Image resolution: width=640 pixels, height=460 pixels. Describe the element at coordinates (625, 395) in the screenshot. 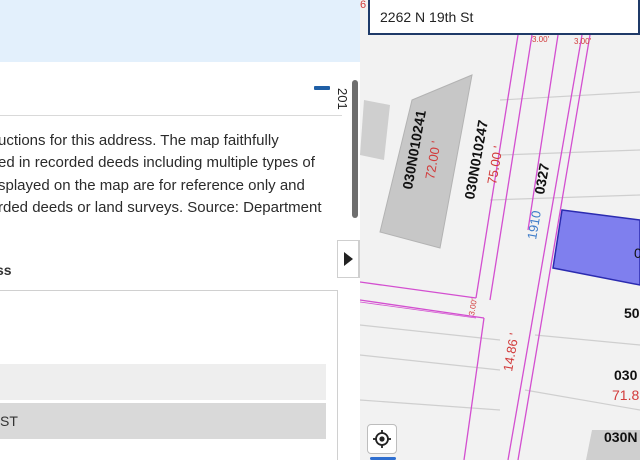

I see `parcel-dim: 71.8` at that location.